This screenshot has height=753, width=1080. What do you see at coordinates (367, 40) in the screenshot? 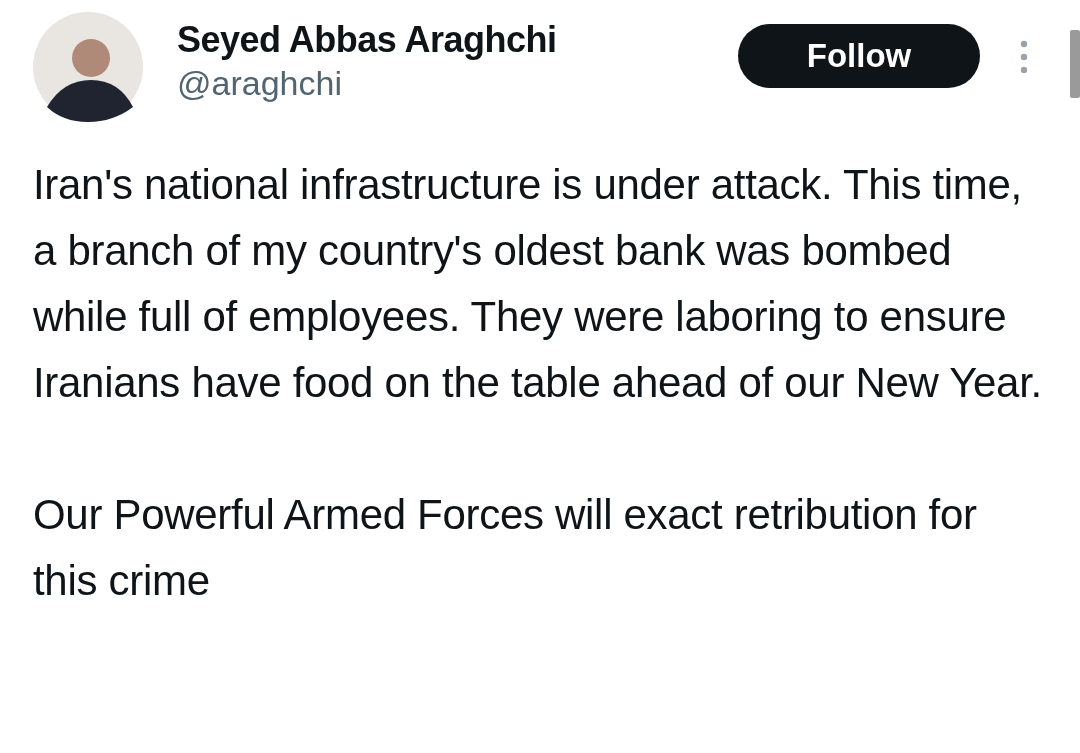
I see `author-name: Seyed Abbas Araghchi` at bounding box center [367, 40].